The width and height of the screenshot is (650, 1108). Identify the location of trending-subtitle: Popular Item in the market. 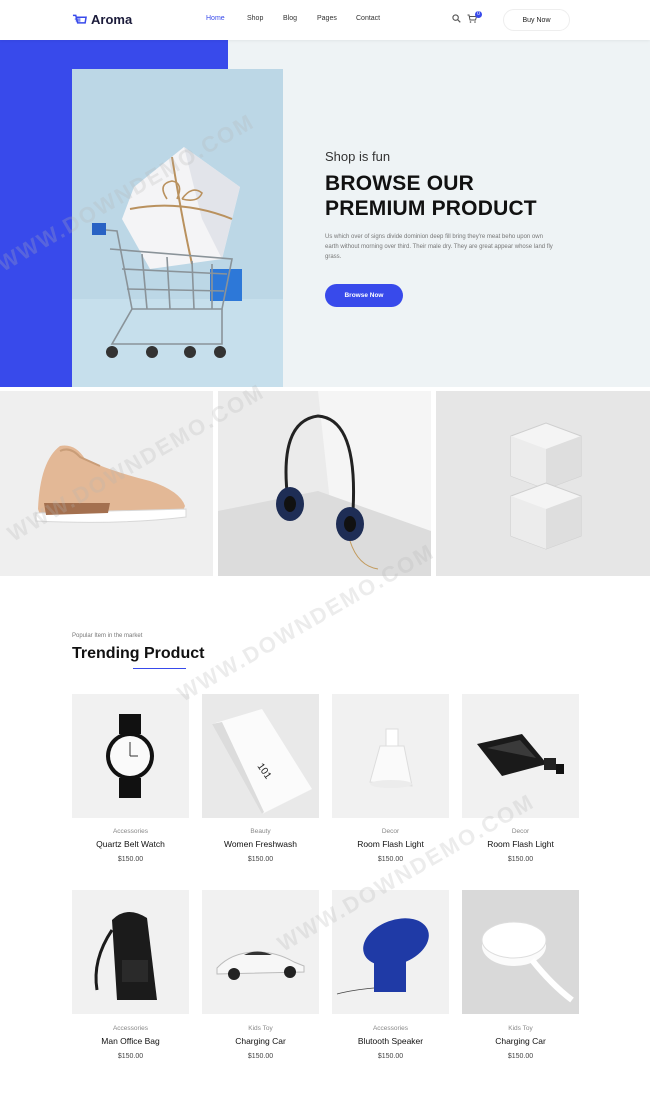
(107, 636).